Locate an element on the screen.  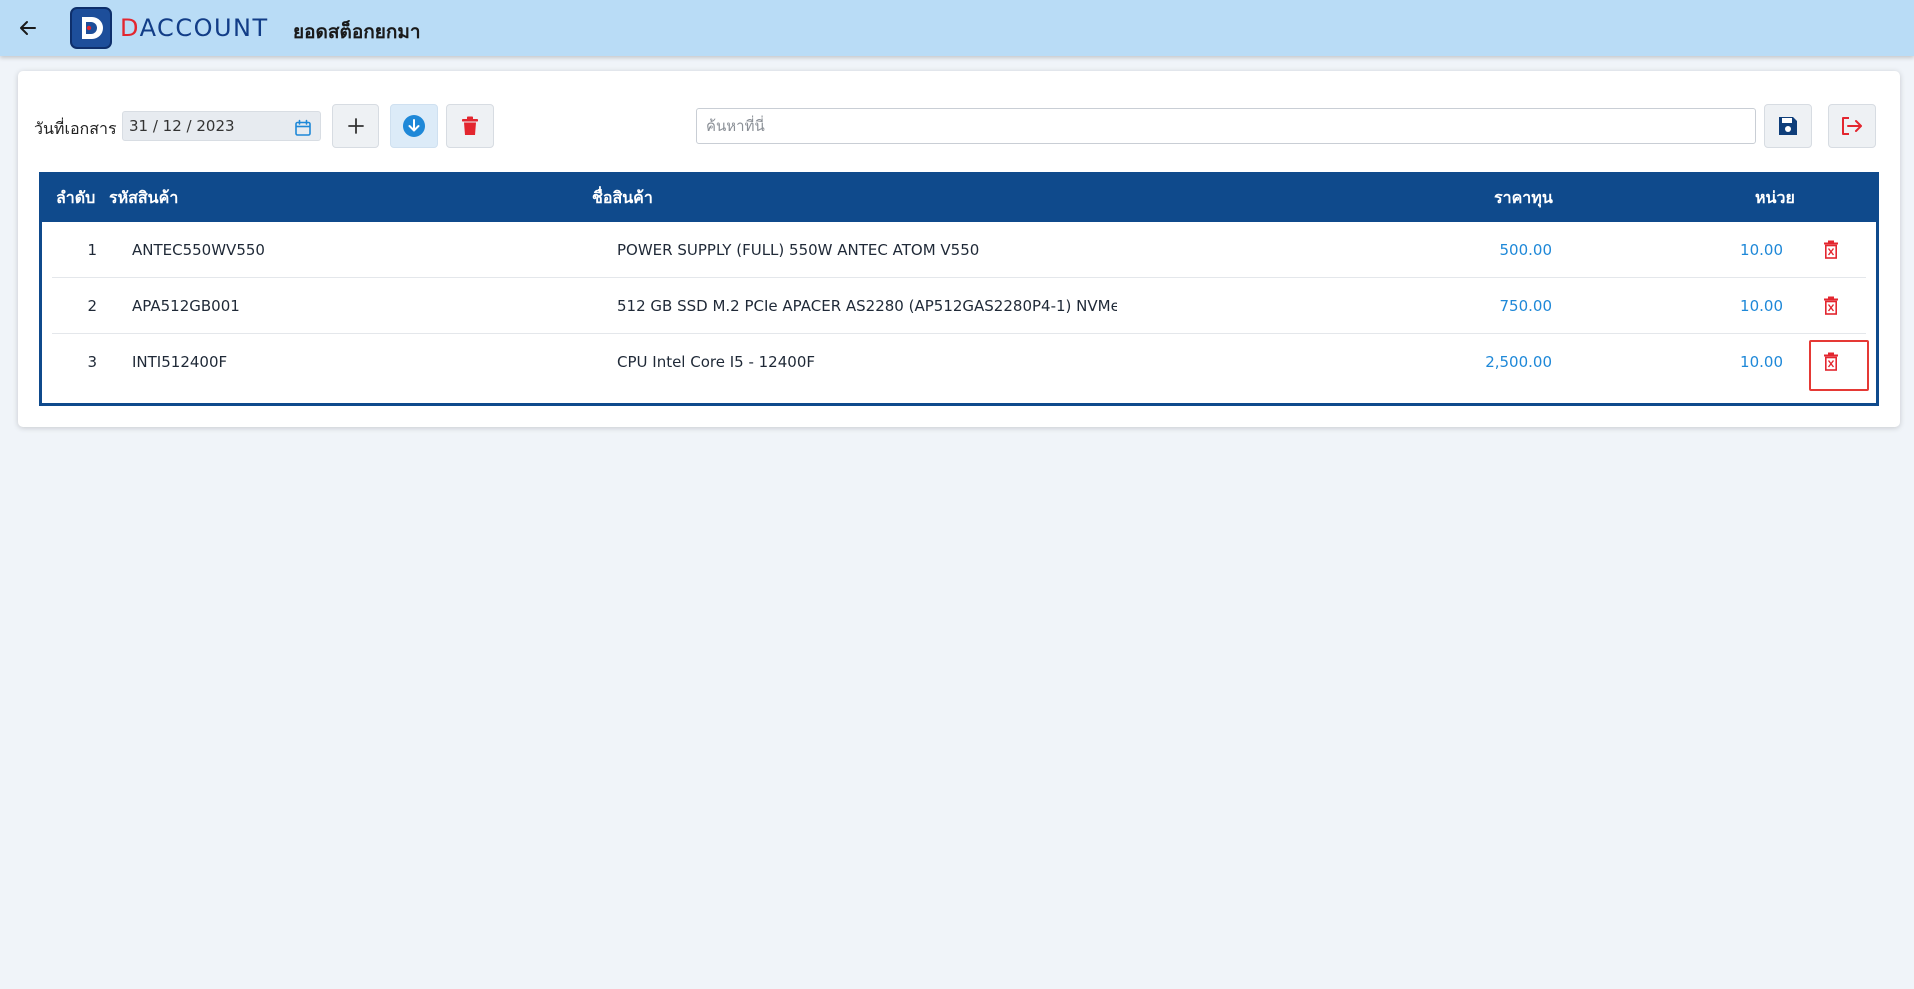
header-code: รหัสสินค้า is located at coordinates (144, 197).